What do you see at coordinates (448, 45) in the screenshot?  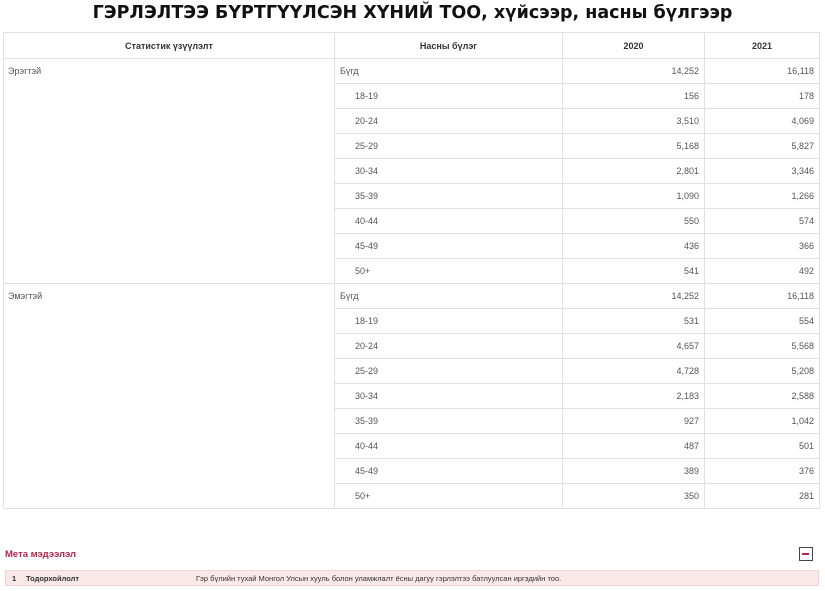 I see `header-age-group: Насны бүлэг` at bounding box center [448, 45].